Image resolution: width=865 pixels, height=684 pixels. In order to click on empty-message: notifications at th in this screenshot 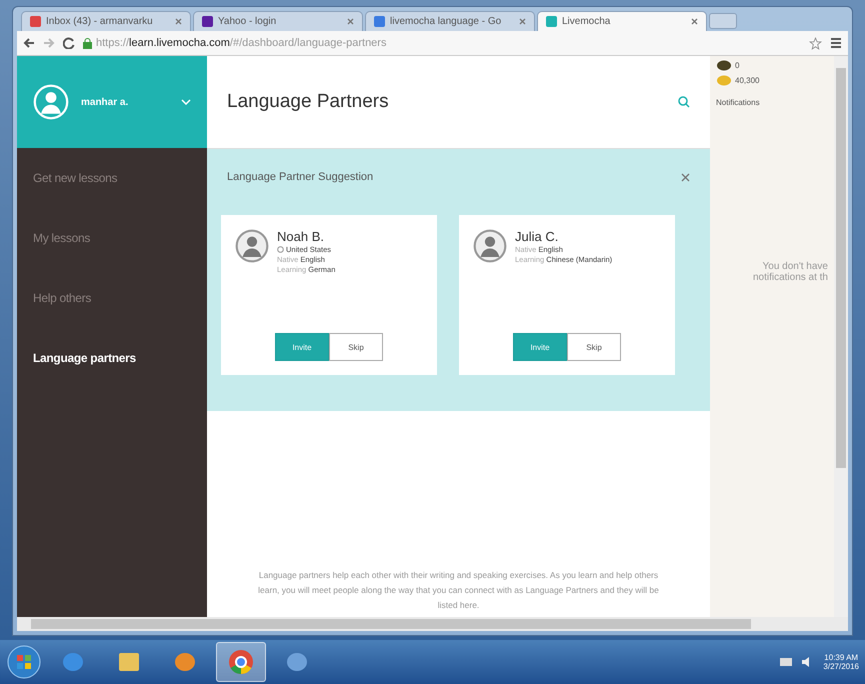, I will do `click(790, 277)`.